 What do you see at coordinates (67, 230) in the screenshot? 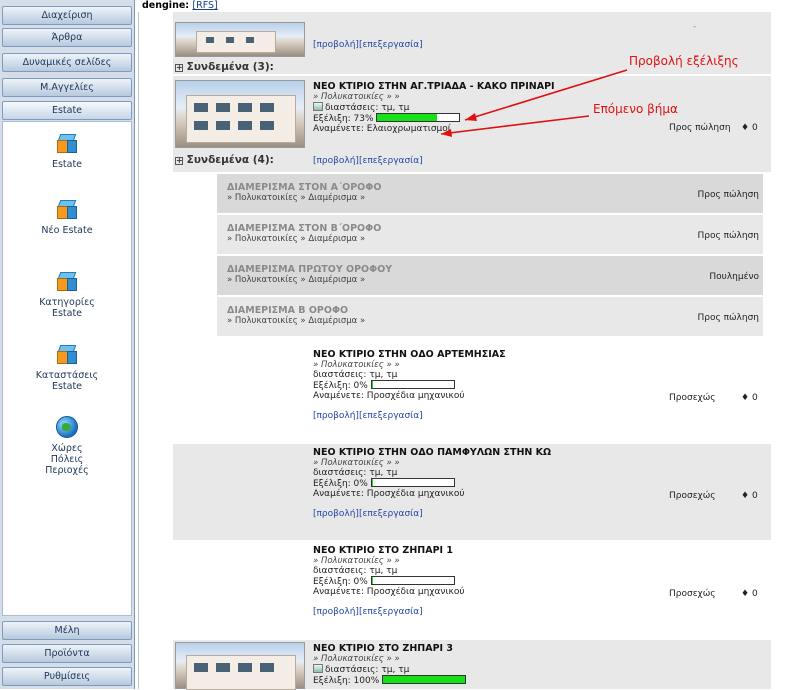
I see `tool-new-estate-label: Νέο Estate` at bounding box center [67, 230].